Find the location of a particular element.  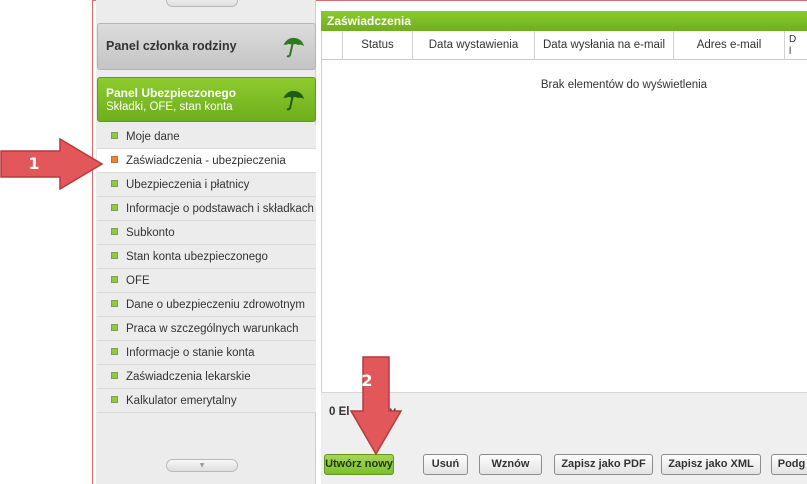

chevron-down-icon: ▼ is located at coordinates (202, 465).